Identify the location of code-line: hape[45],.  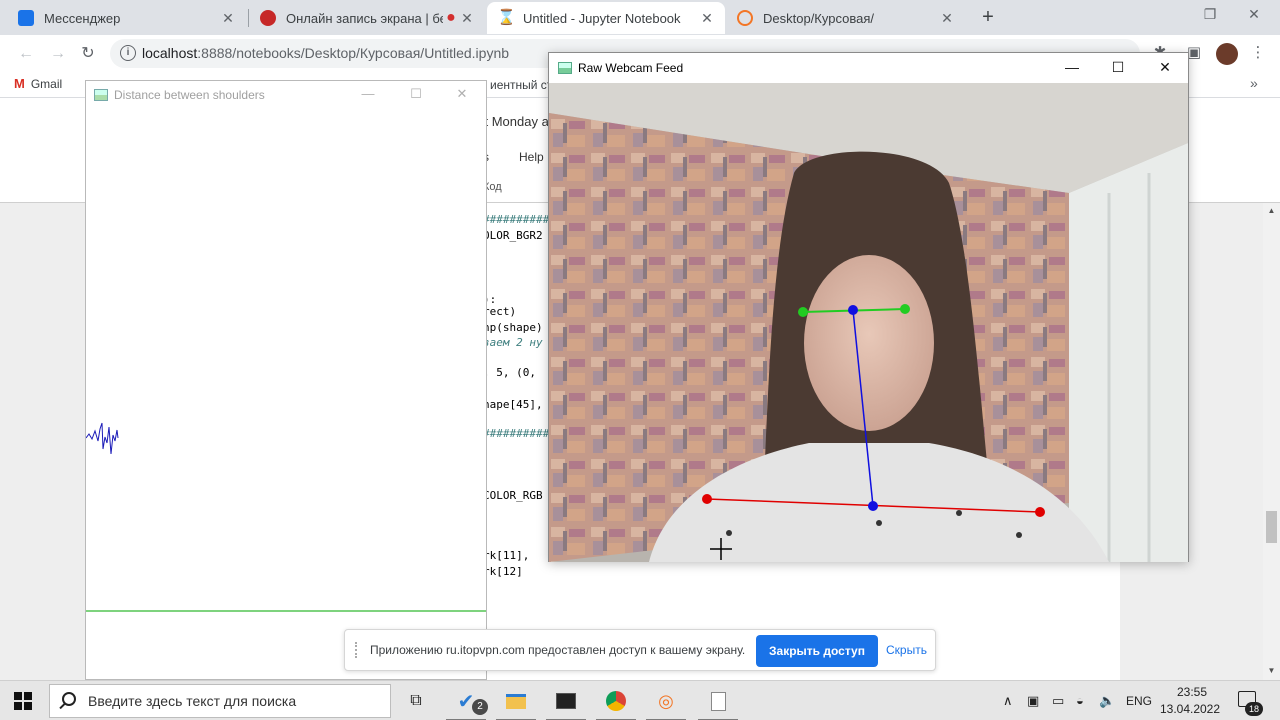
(513, 404).